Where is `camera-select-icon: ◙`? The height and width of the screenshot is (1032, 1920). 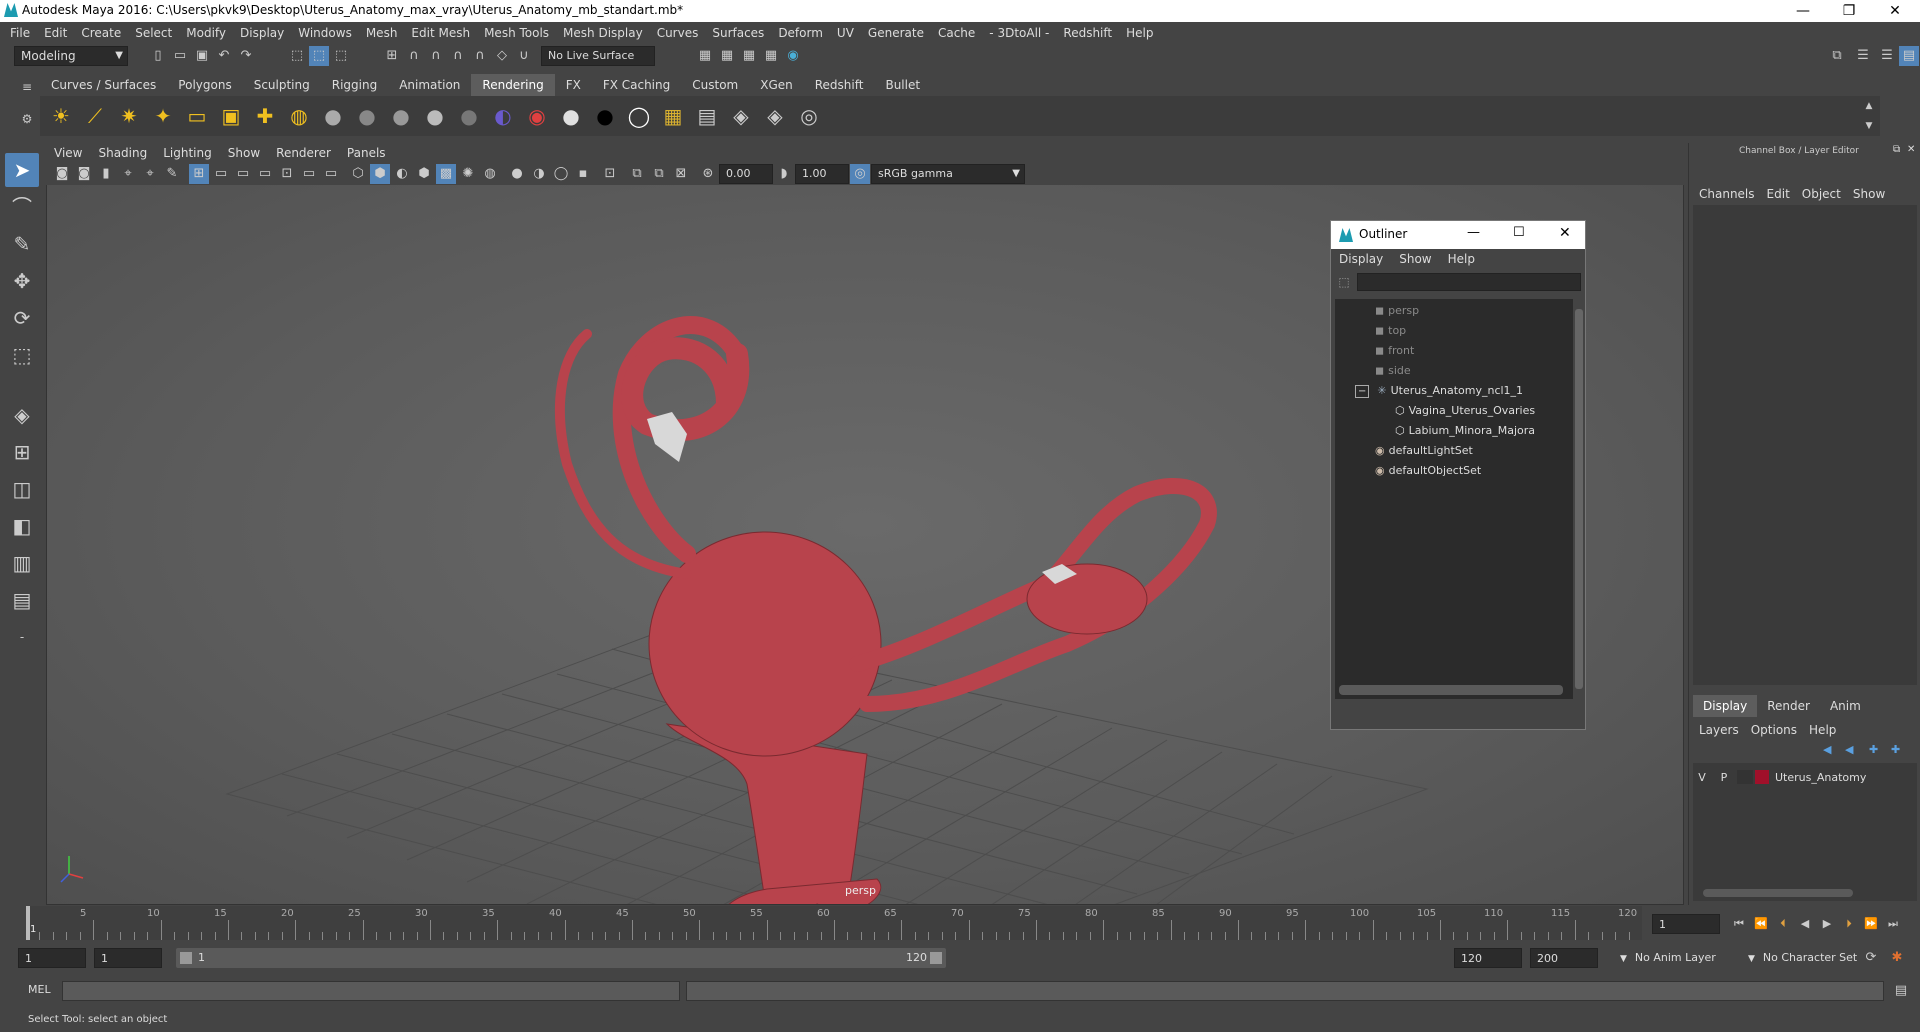 camera-select-icon: ◙ is located at coordinates (62, 174).